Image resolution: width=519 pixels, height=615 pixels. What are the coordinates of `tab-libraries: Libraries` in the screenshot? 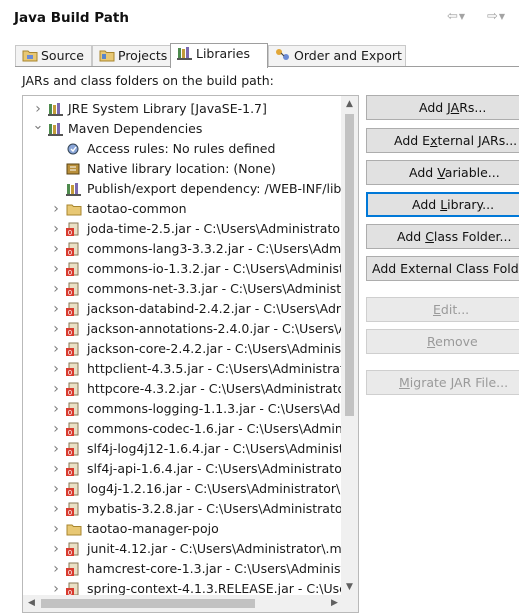 It's located at (219, 55).